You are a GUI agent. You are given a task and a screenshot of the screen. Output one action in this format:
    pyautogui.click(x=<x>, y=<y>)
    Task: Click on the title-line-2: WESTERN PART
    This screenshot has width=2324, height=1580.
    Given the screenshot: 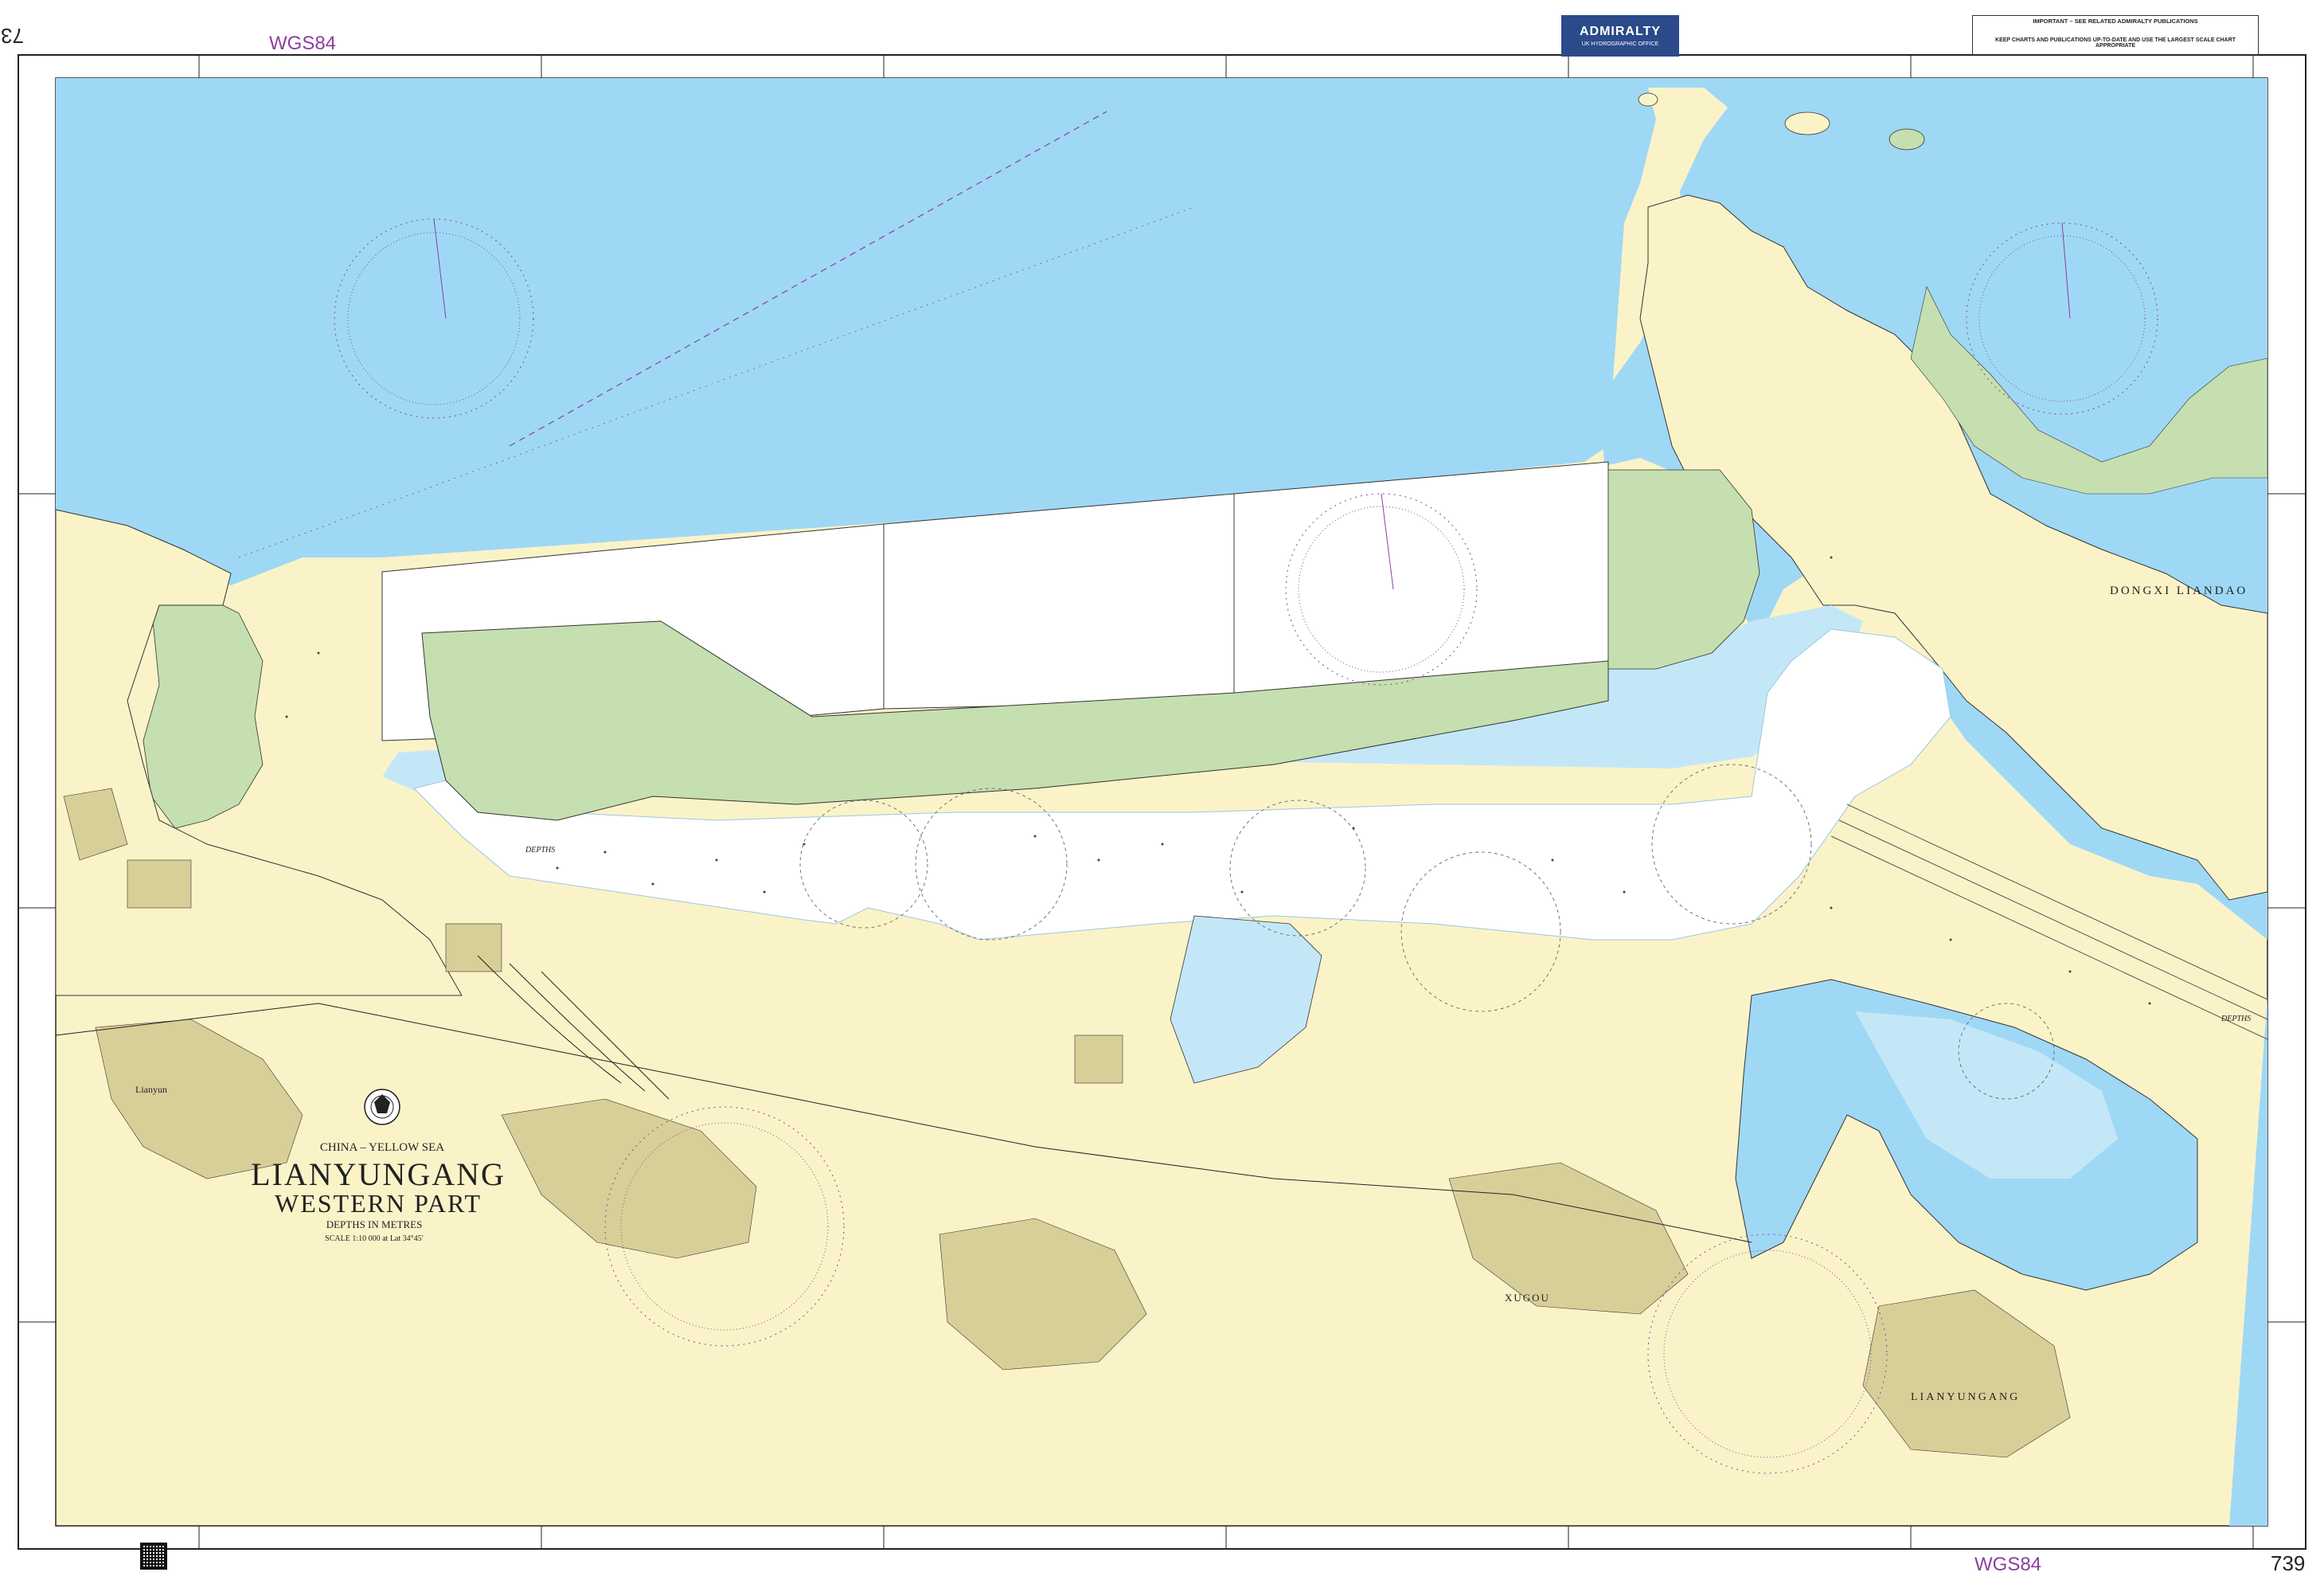 What is the action you would take?
    pyautogui.click(x=379, y=1203)
    